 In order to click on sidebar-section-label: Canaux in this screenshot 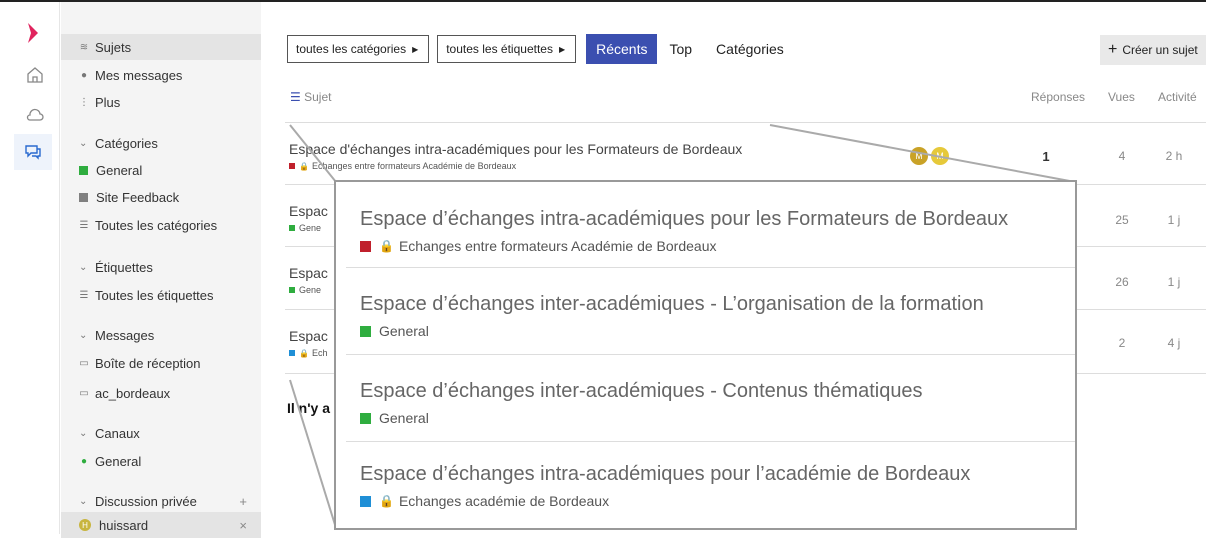, I will do `click(117, 433)`.